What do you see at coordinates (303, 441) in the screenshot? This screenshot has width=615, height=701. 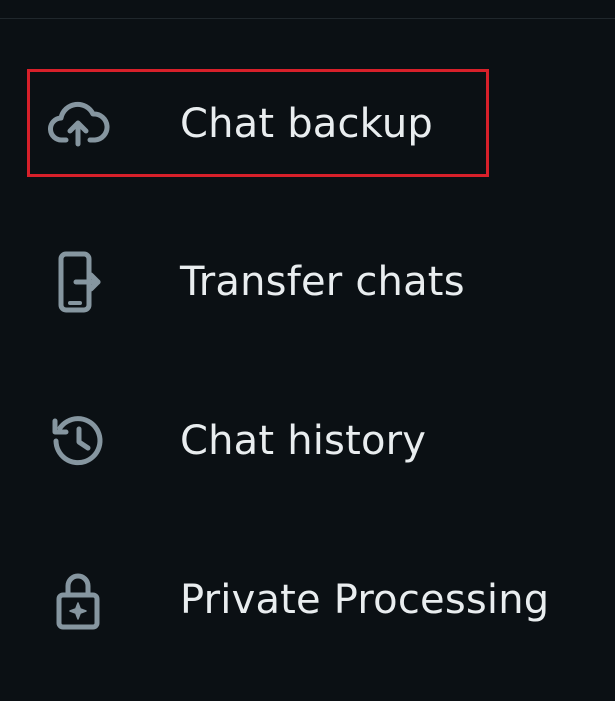 I see `menu-item-label: Chat history` at bounding box center [303, 441].